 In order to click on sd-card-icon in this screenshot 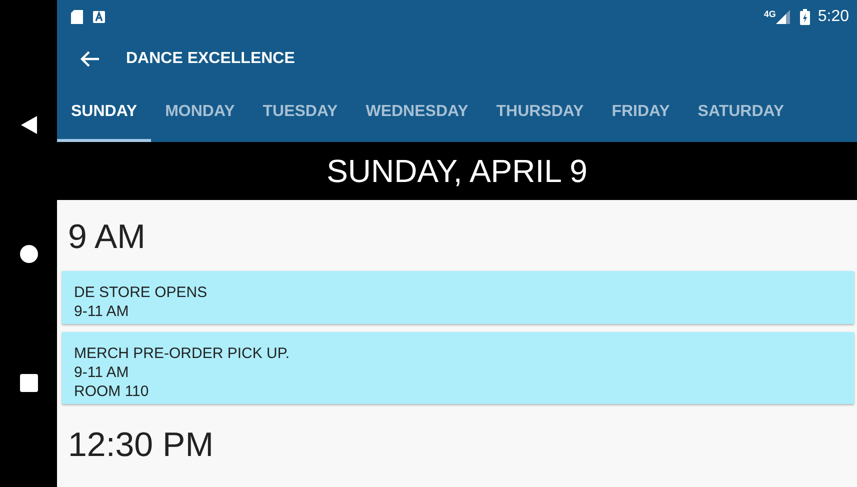, I will do `click(77, 17)`.